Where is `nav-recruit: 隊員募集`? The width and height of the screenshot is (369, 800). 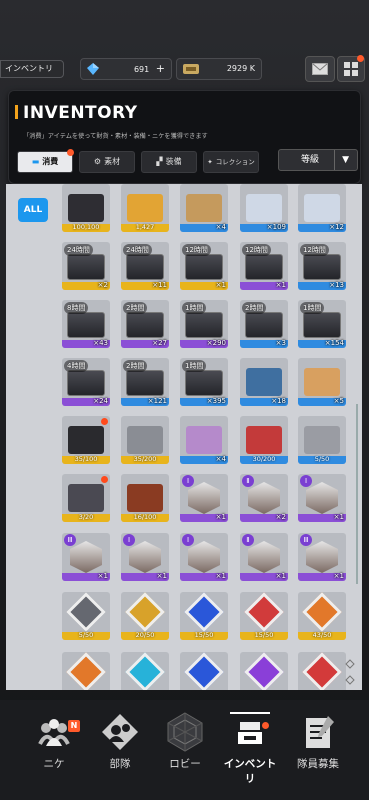 nav-recruit: 隊員募集 is located at coordinates (318, 742).